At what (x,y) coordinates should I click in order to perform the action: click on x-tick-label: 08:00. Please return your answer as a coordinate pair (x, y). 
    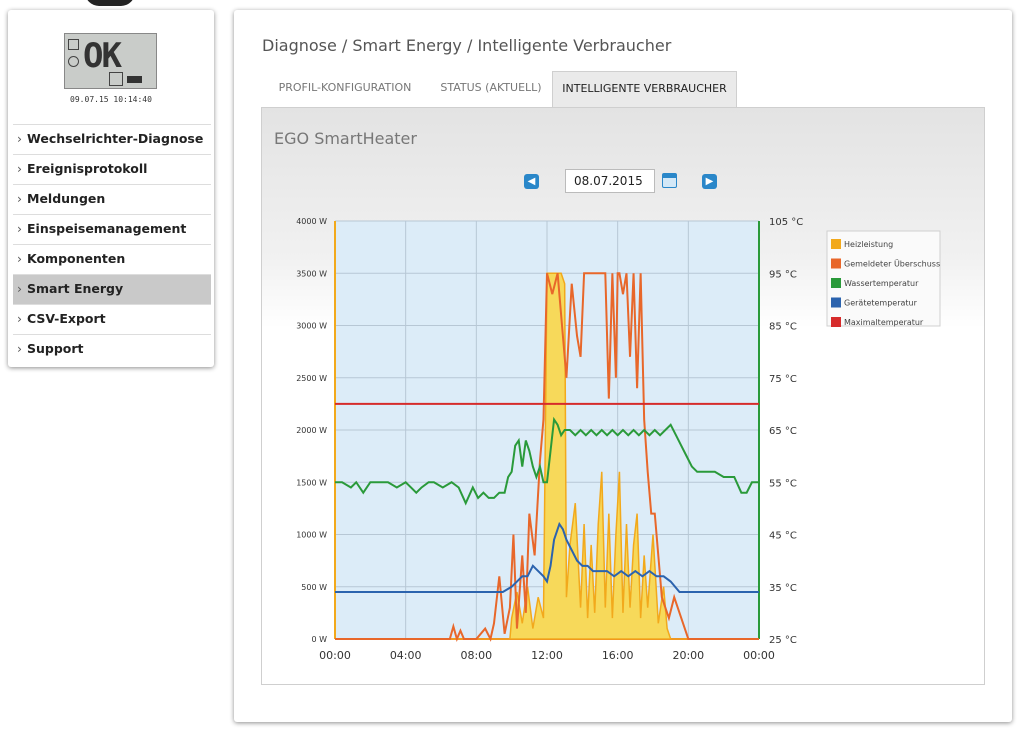
    Looking at the image, I should click on (476, 655).